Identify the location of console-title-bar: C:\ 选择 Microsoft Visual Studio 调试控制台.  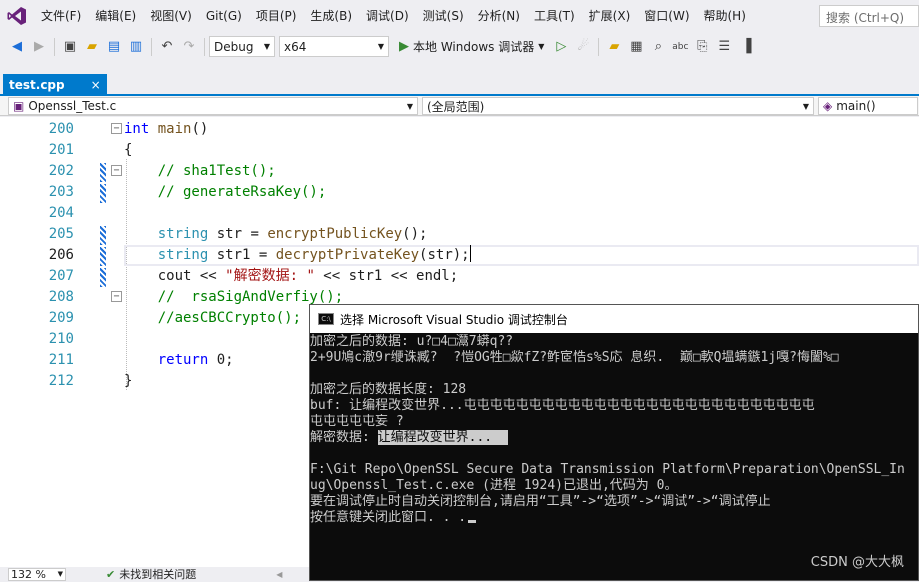
(614, 319).